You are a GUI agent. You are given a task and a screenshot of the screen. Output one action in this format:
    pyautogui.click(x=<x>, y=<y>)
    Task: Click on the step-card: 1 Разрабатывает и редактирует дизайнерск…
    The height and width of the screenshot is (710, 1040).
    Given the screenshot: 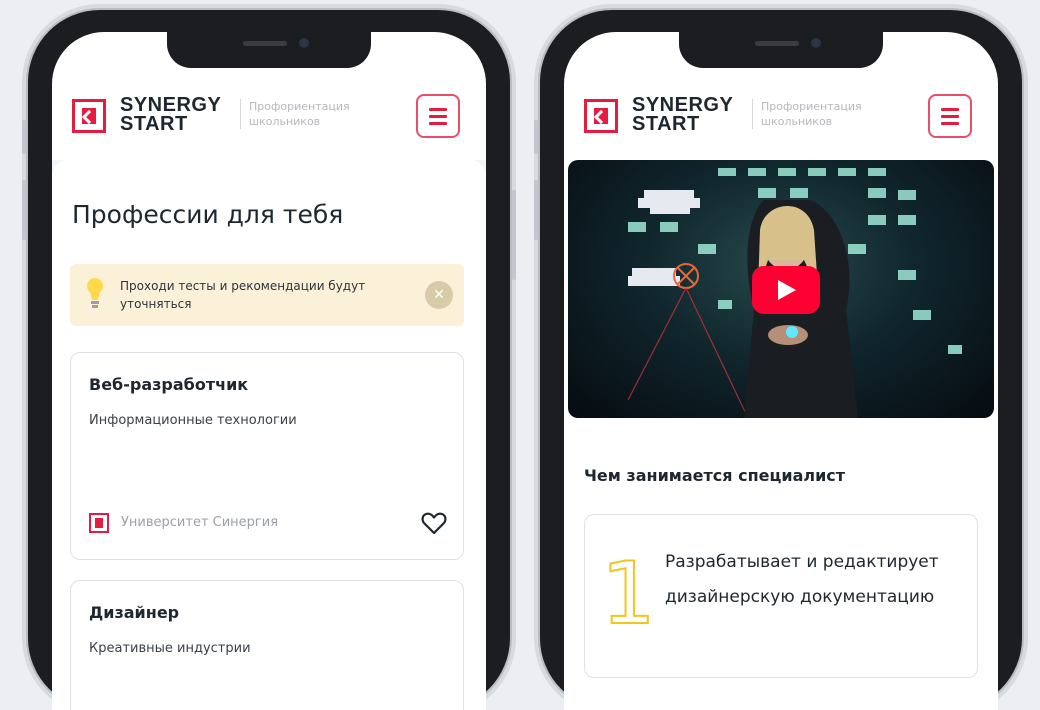 What is the action you would take?
    pyautogui.click(x=781, y=596)
    